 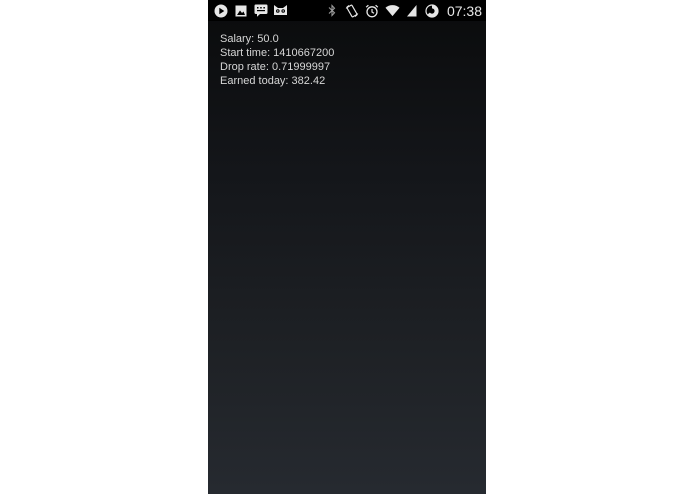 What do you see at coordinates (392, 10) in the screenshot?
I see `wifi-icon` at bounding box center [392, 10].